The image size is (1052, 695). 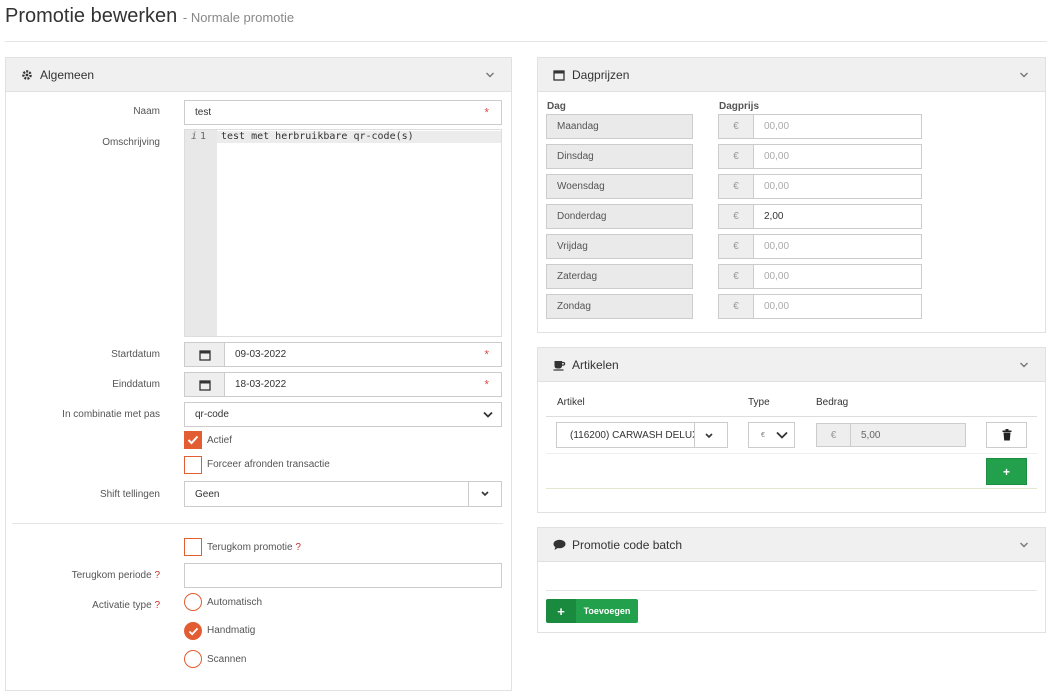 What do you see at coordinates (837, 216) in the screenshot?
I see `dagprijs-input: 2,00` at bounding box center [837, 216].